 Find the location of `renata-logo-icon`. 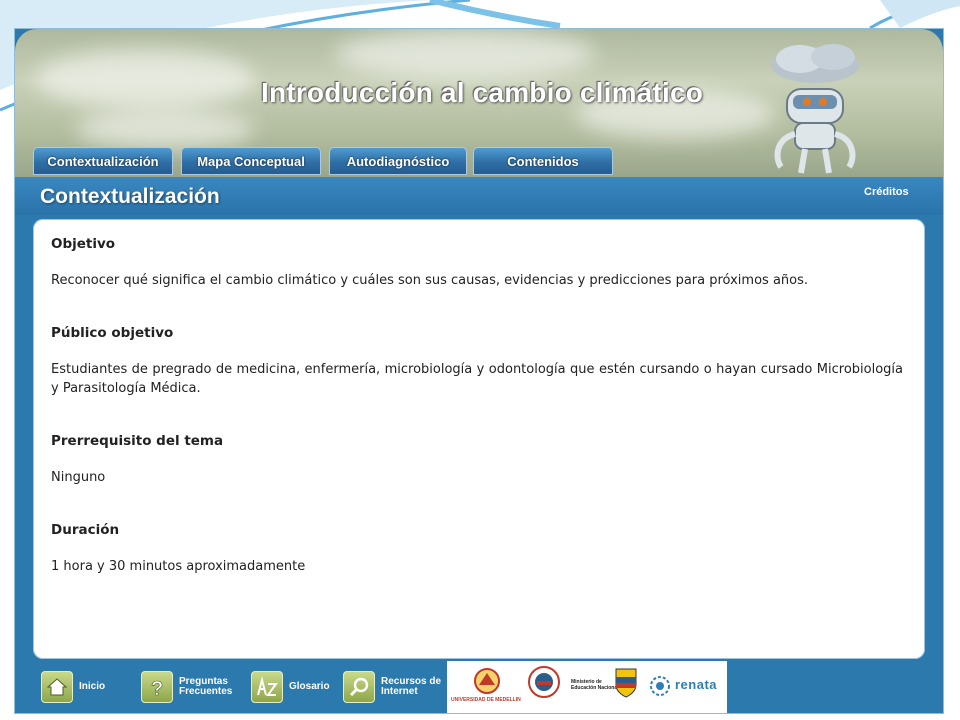

renata-logo-icon is located at coordinates (660, 686).